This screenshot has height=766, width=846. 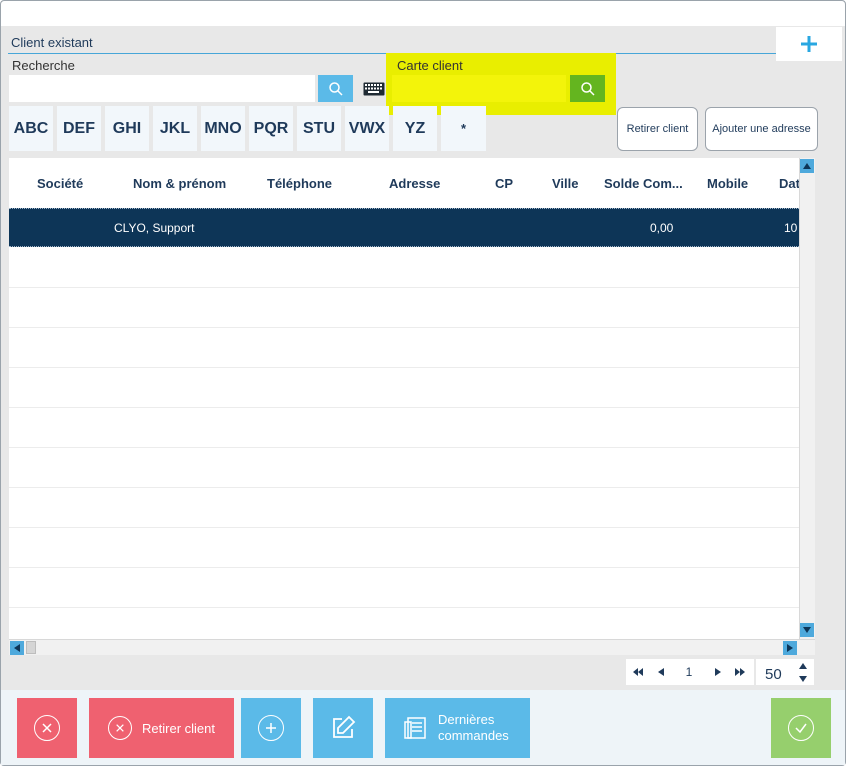 I want to click on pagination: 1, so click(x=690, y=672).